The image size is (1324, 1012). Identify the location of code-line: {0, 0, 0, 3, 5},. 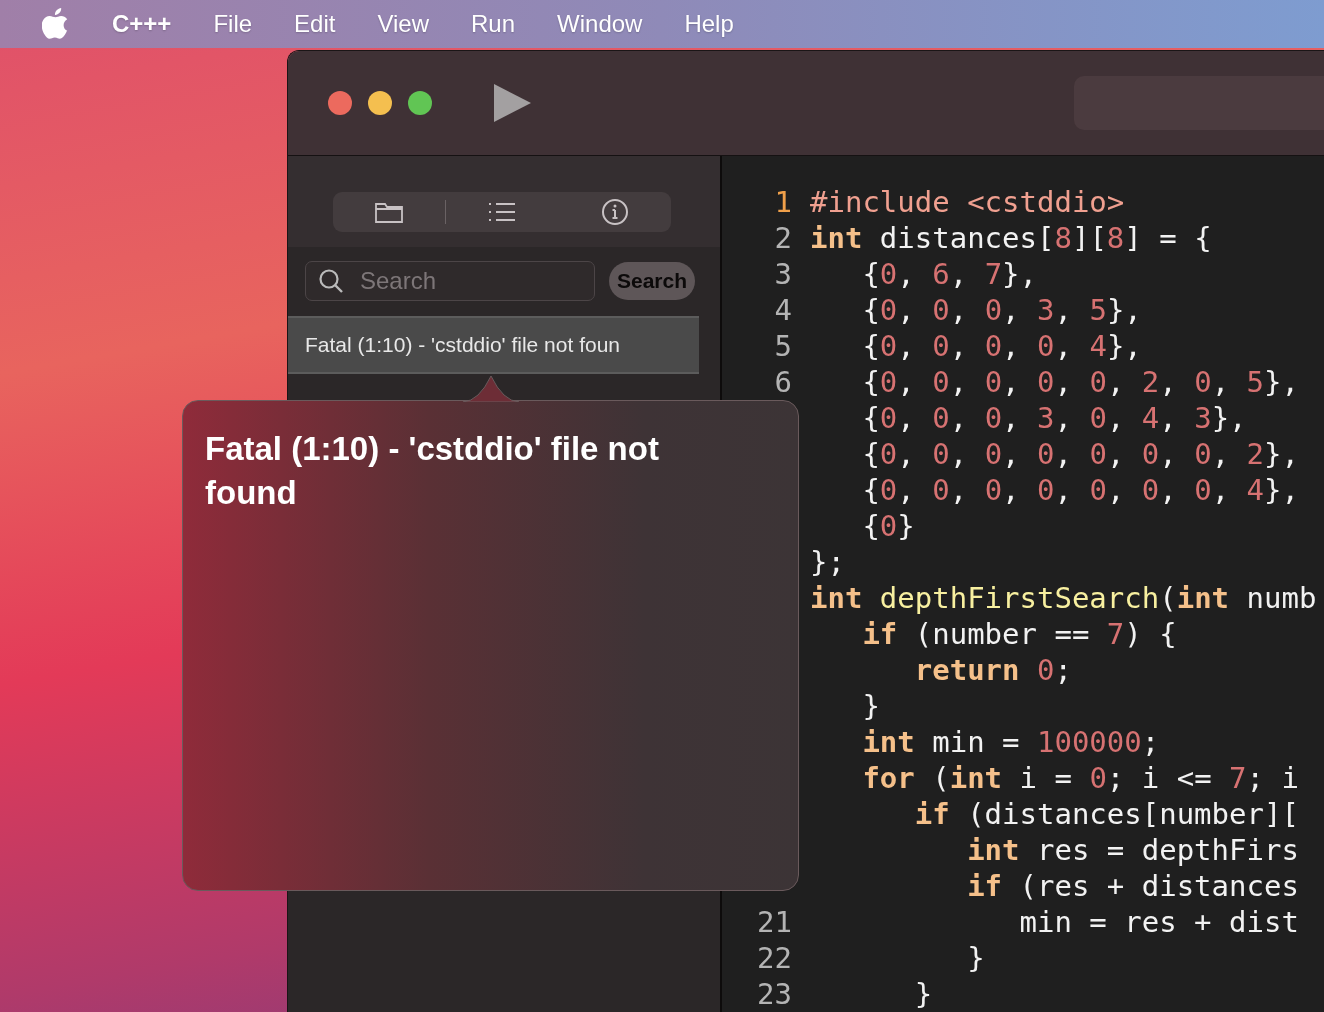
(1001, 310).